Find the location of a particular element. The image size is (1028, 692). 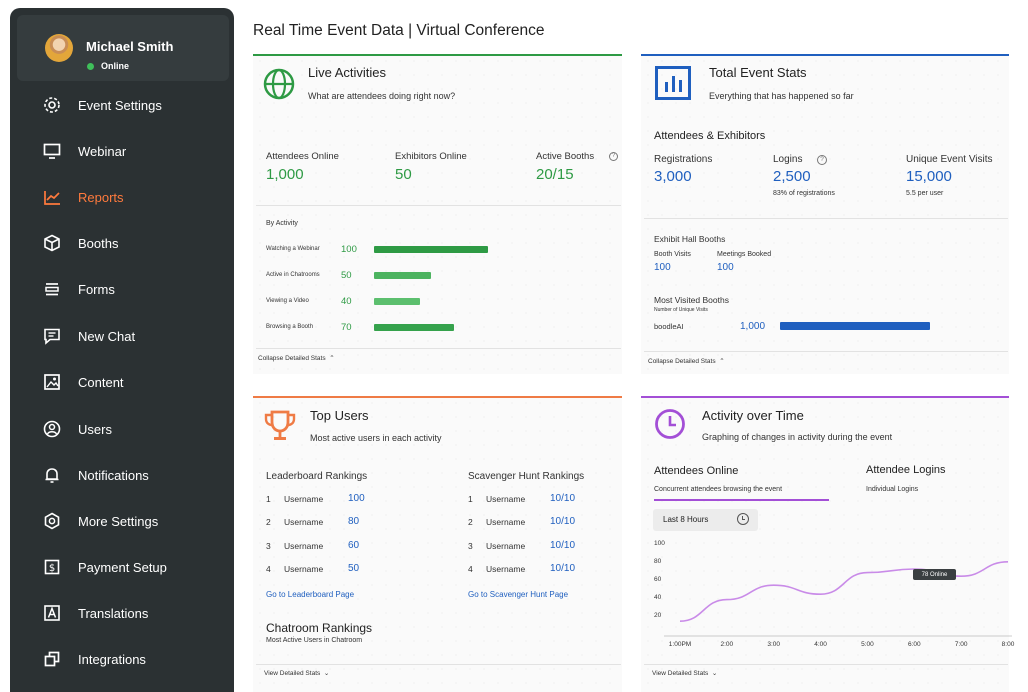

x-tick-label: 1:00PM is located at coordinates (680, 644).